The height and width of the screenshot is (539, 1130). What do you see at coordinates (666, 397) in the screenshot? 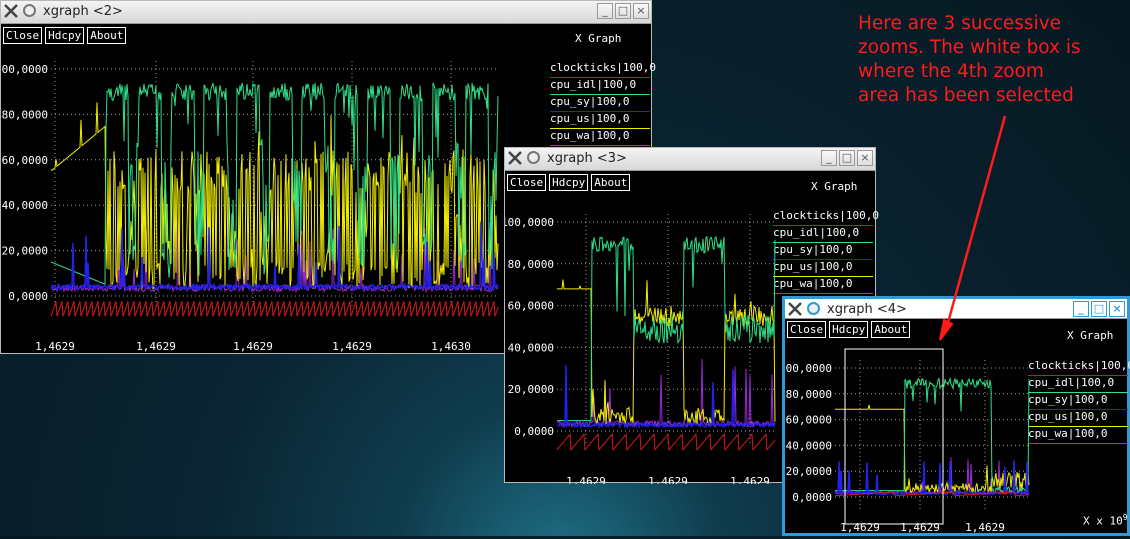
I see `series-cpu-sy` at bounding box center [666, 397].